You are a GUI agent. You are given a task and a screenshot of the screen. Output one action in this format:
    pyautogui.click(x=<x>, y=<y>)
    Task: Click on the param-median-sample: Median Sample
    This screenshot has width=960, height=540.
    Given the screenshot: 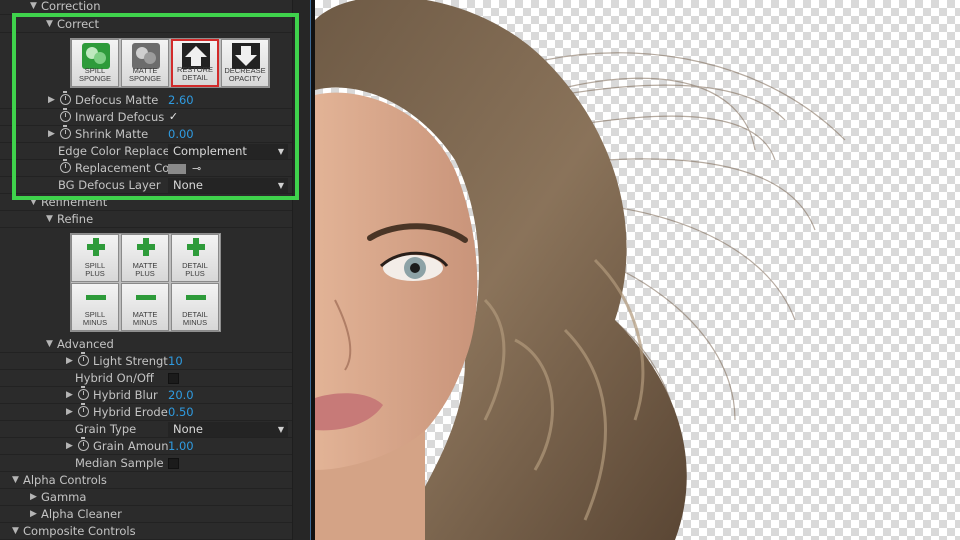 What is the action you would take?
    pyautogui.click(x=146, y=463)
    